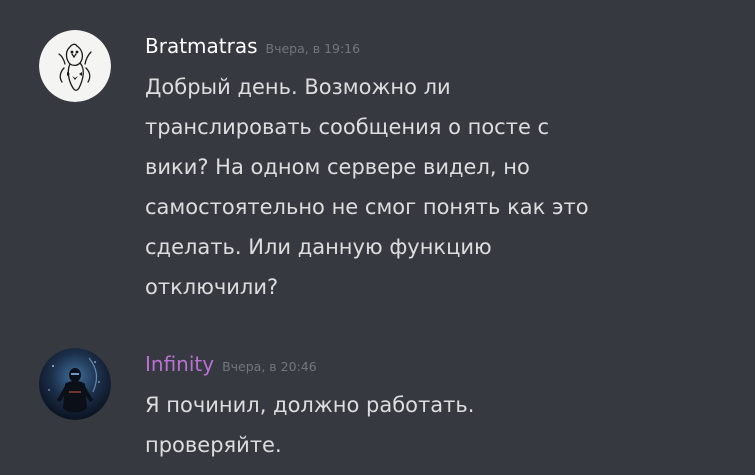 Image resolution: width=755 pixels, height=475 pixels. I want to click on message-line: Добрый день. Возможно ли, so click(298, 87).